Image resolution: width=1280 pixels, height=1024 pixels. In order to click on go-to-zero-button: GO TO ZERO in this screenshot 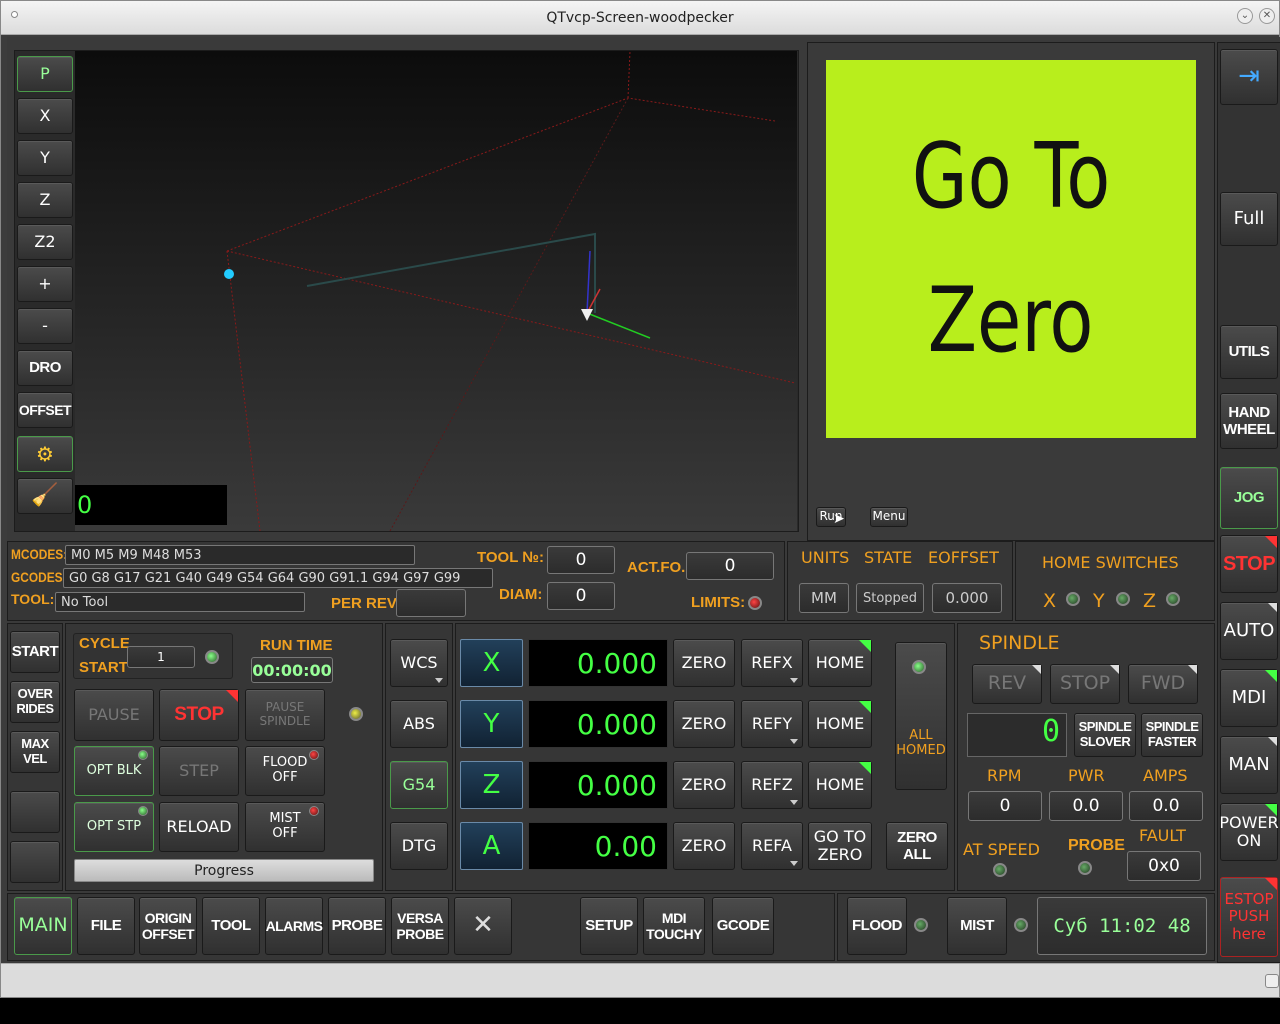, I will do `click(840, 846)`.